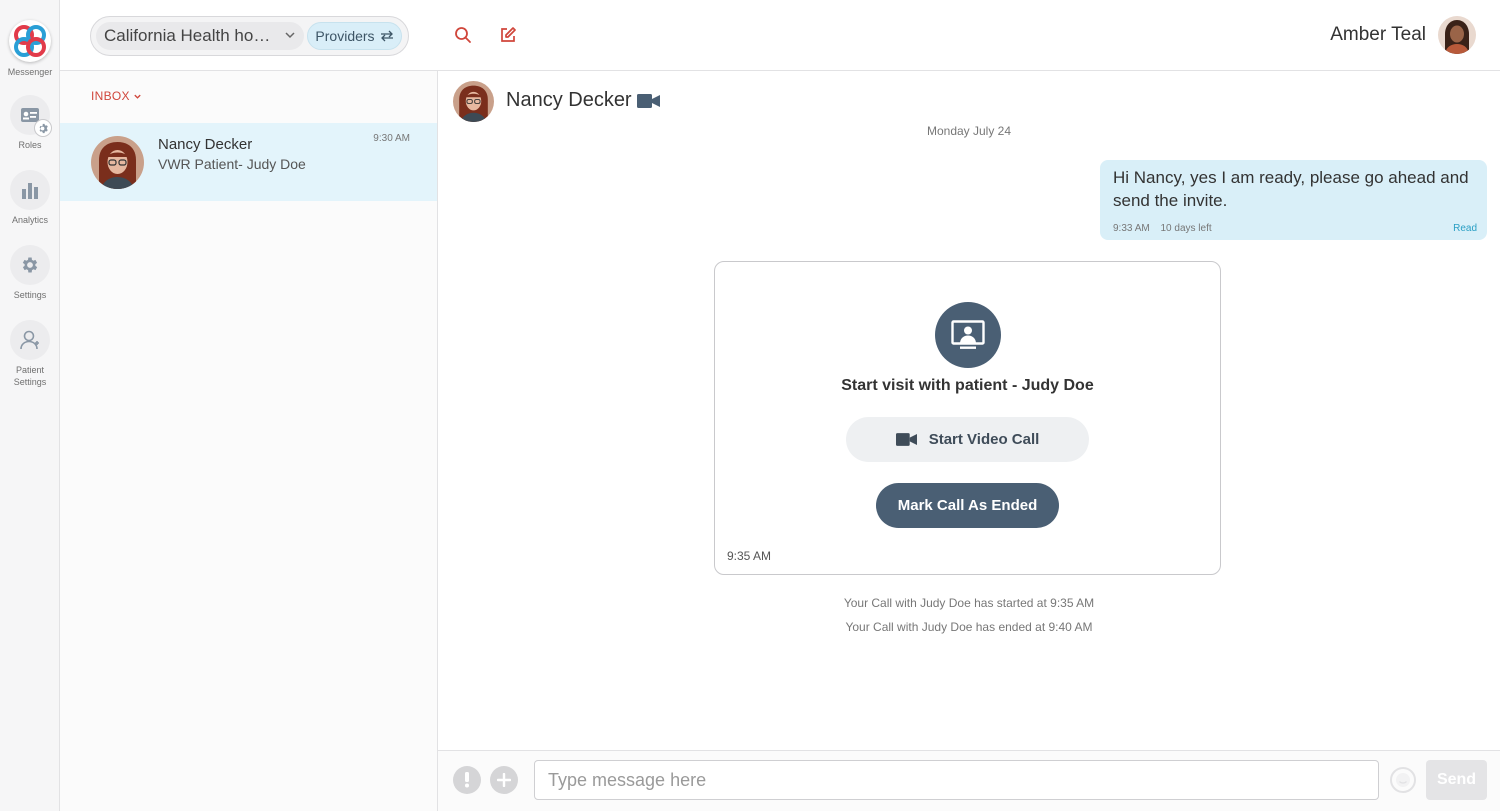  What do you see at coordinates (1131, 228) in the screenshot?
I see `message-time: 9:33 AM` at bounding box center [1131, 228].